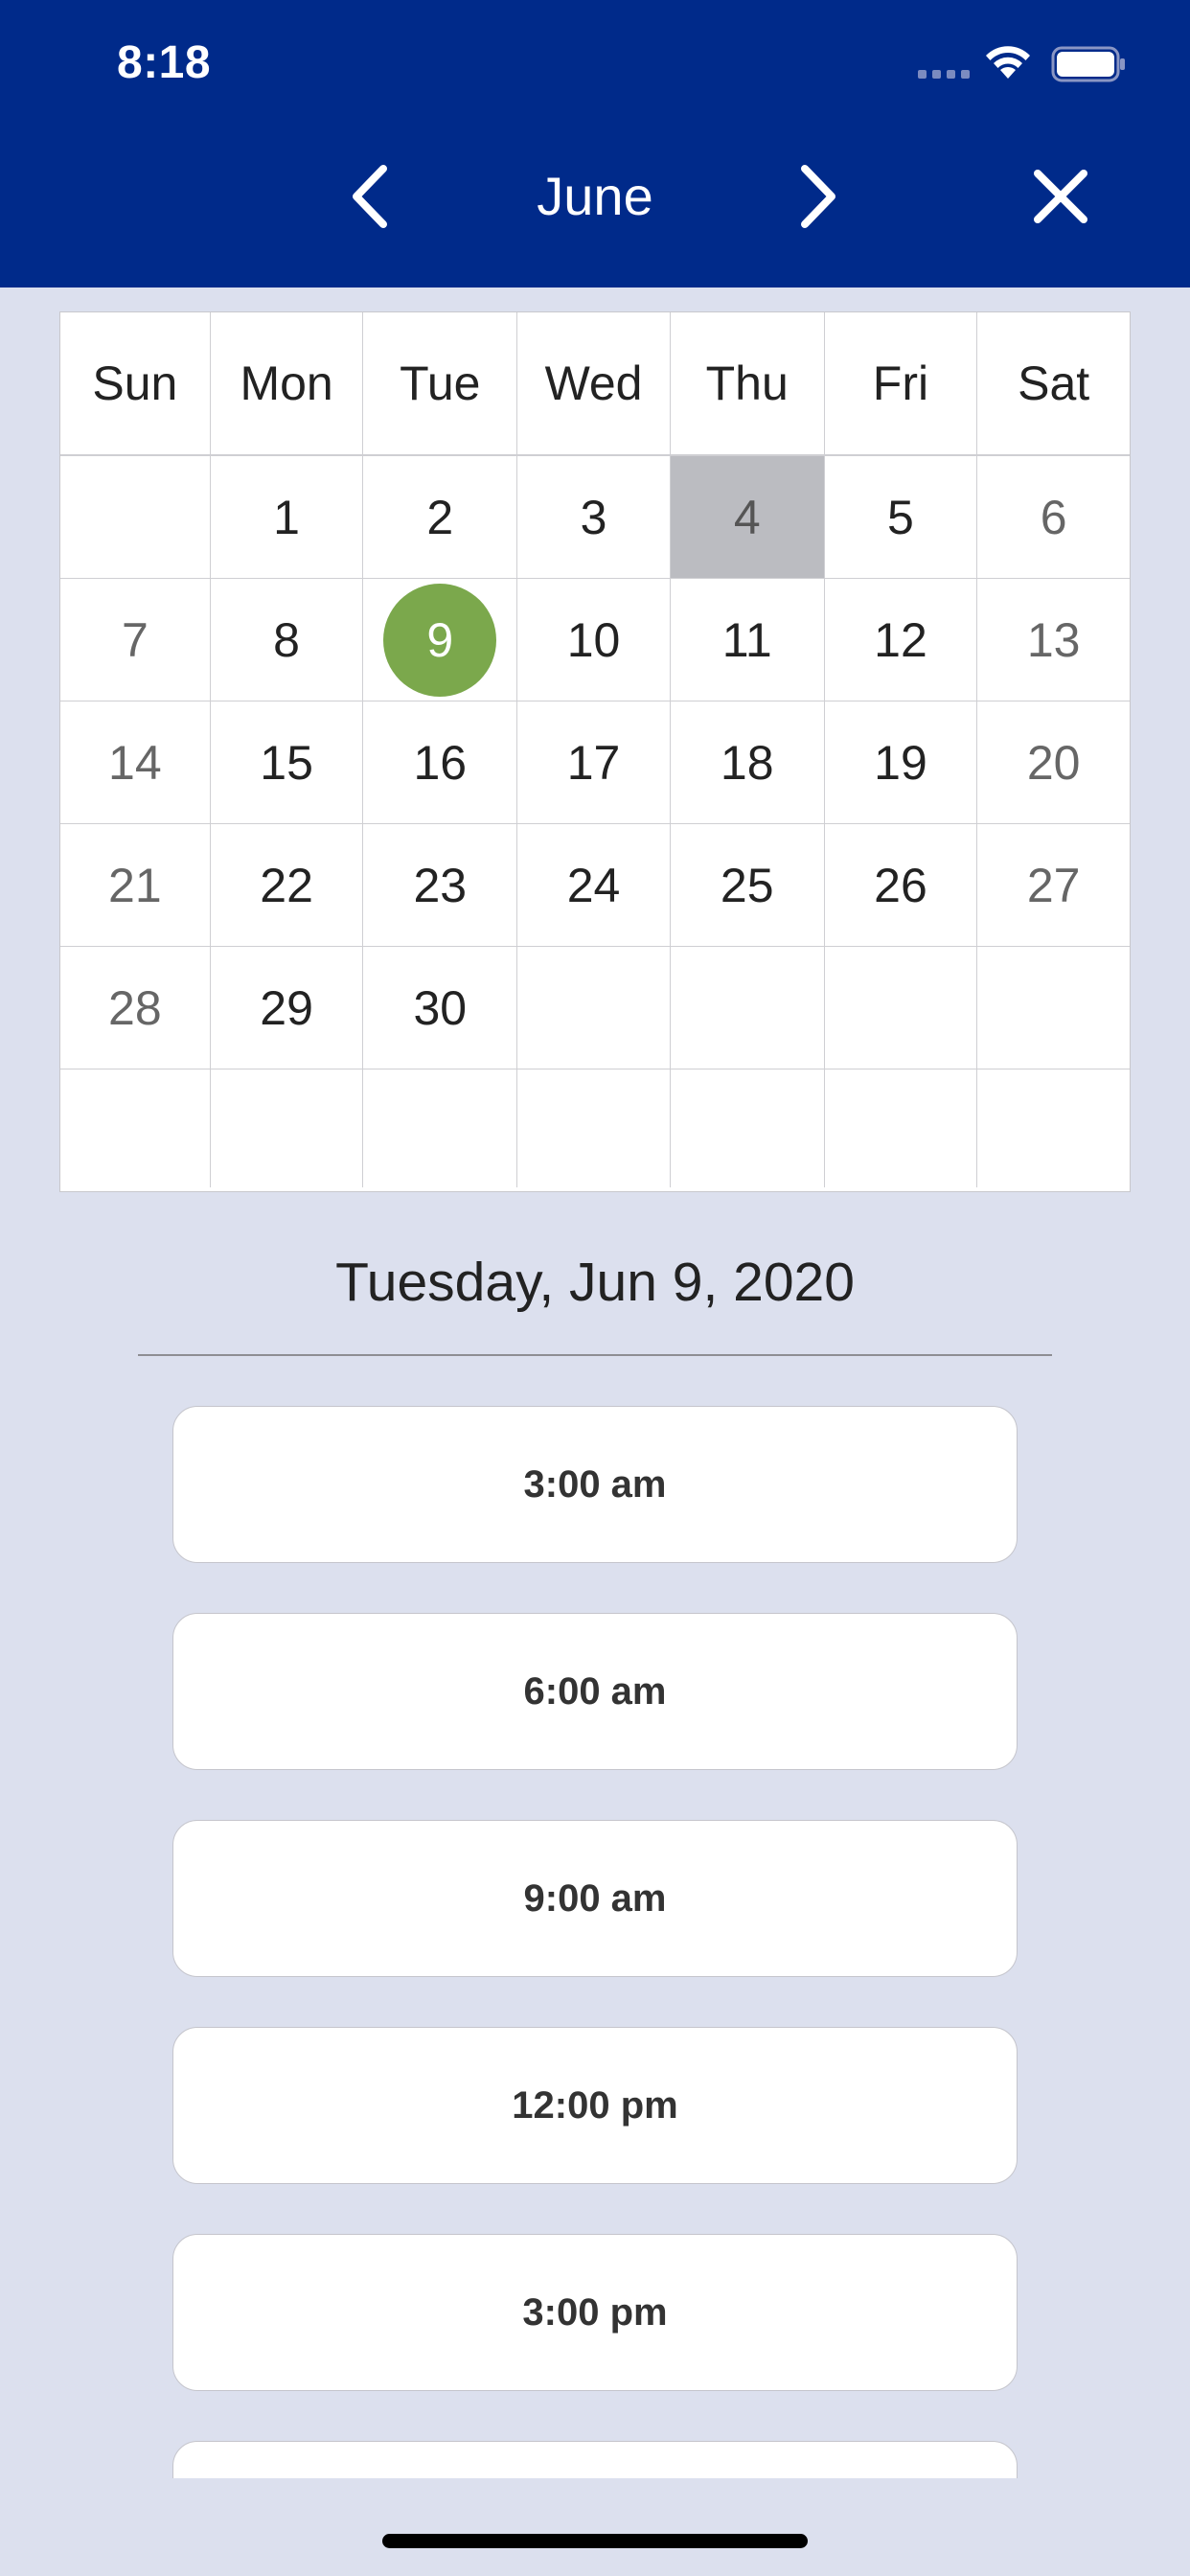 This screenshot has width=1190, height=2576. Describe the element at coordinates (136, 1008) in the screenshot. I see `calendar-day: 28` at that location.